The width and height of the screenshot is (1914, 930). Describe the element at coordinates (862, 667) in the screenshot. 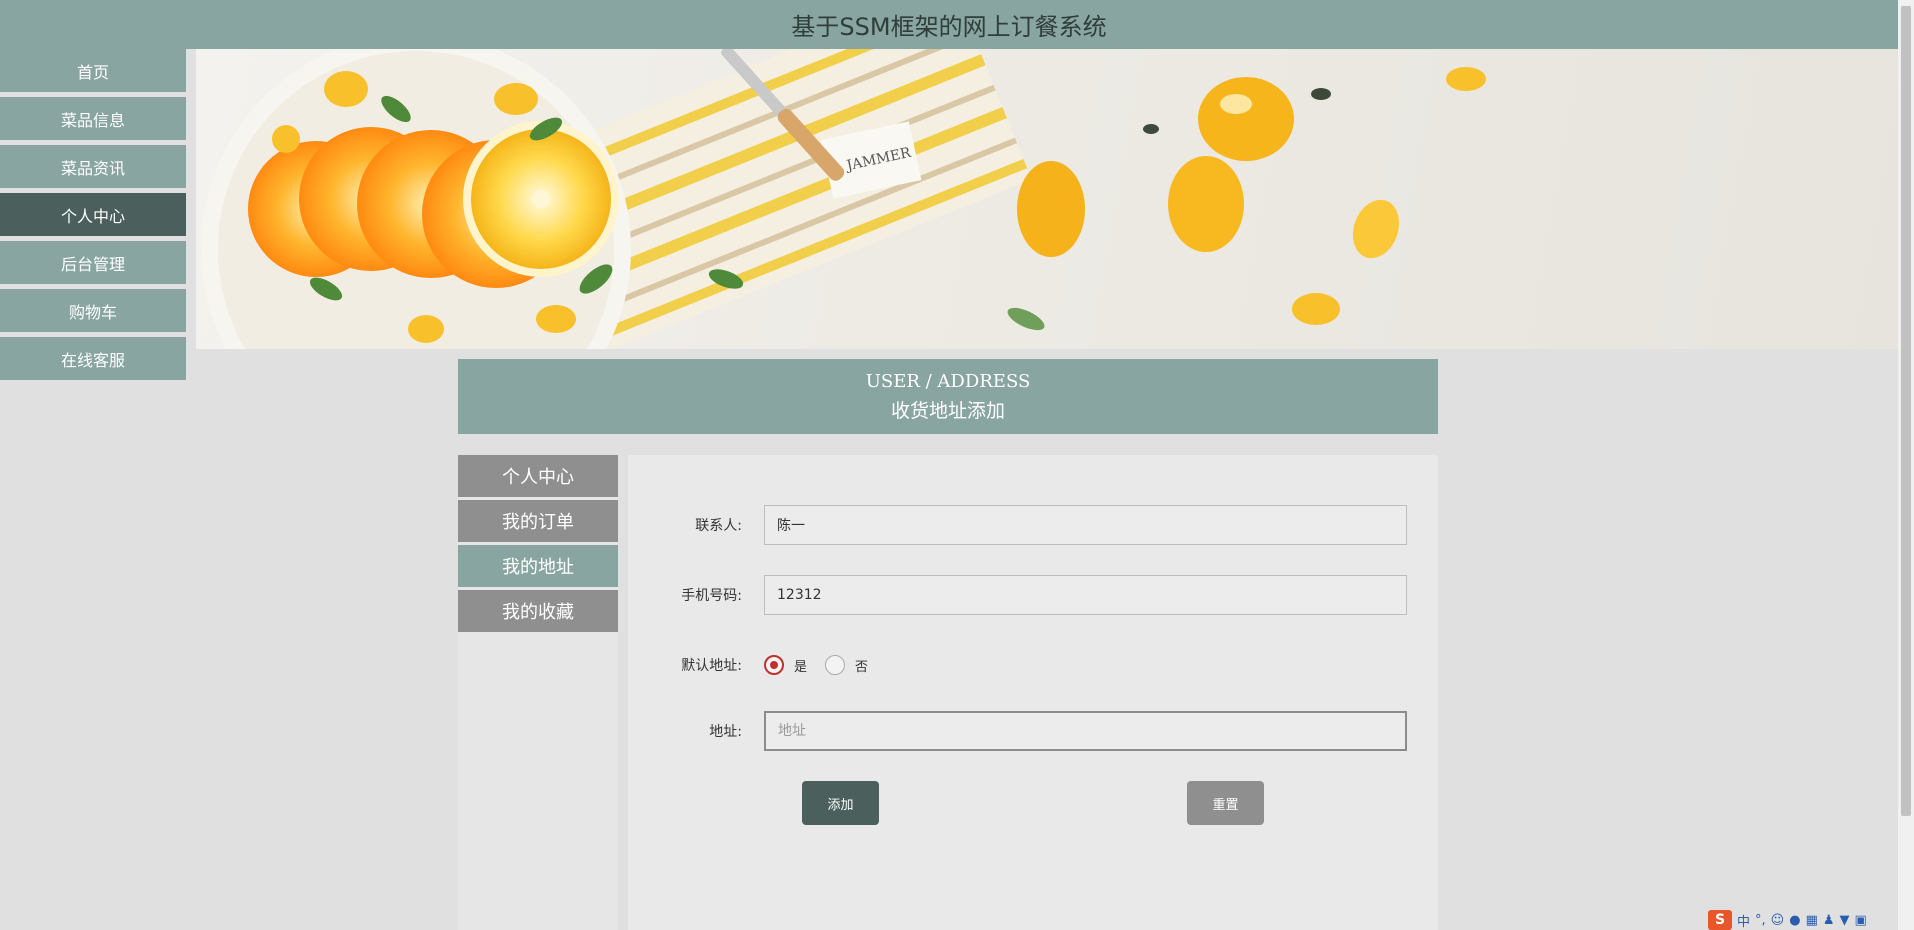

I see `radio-option-label: 否` at that location.